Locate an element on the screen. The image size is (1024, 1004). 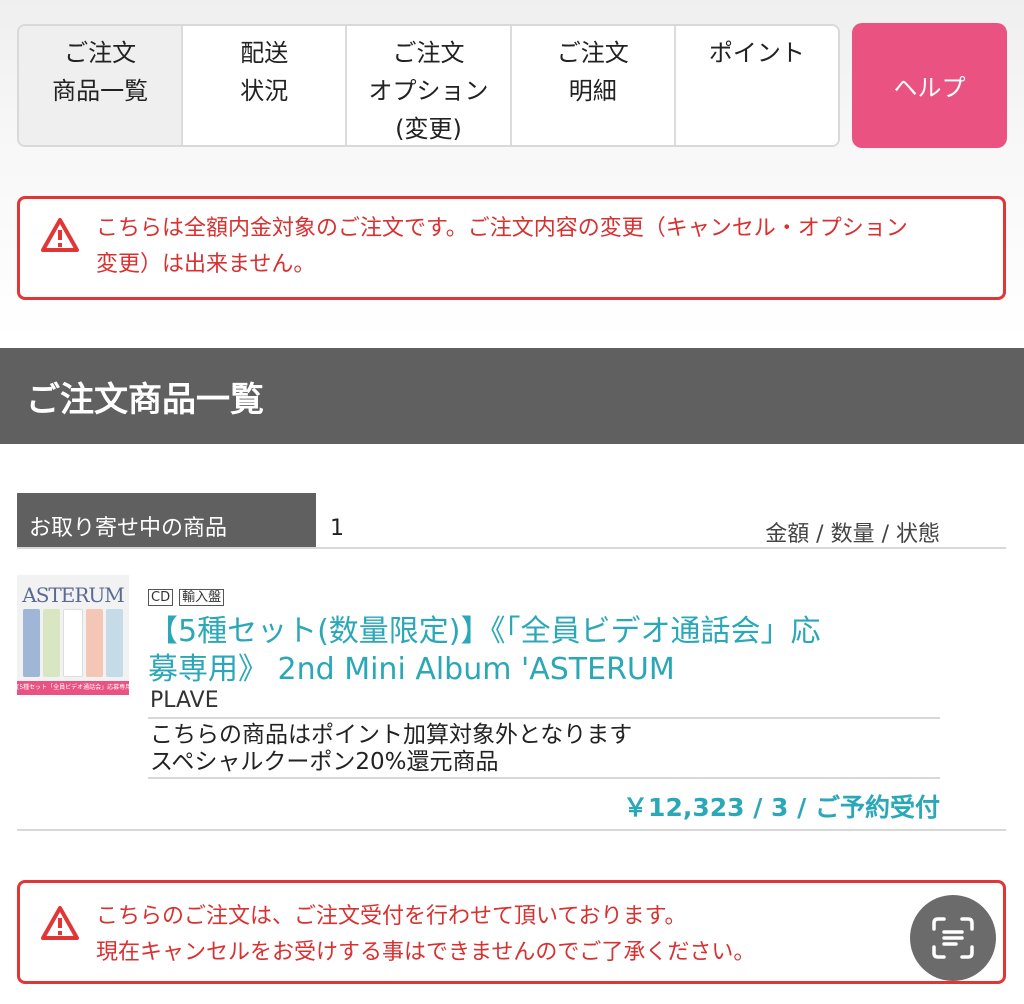
tab-label-line: オプション is located at coordinates (428, 91).